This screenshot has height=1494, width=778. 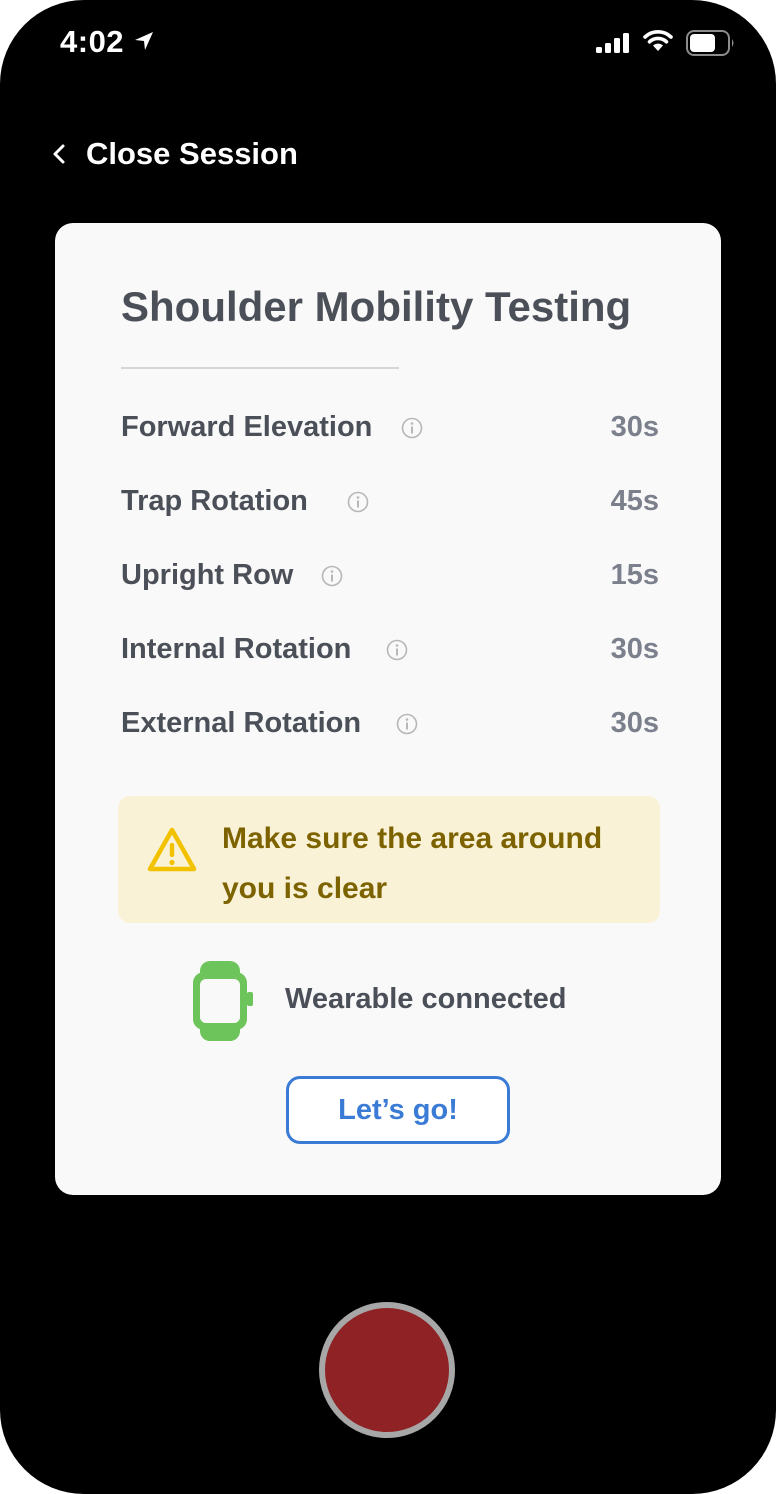 I want to click on warning-triangle-icon, so click(x=172, y=849).